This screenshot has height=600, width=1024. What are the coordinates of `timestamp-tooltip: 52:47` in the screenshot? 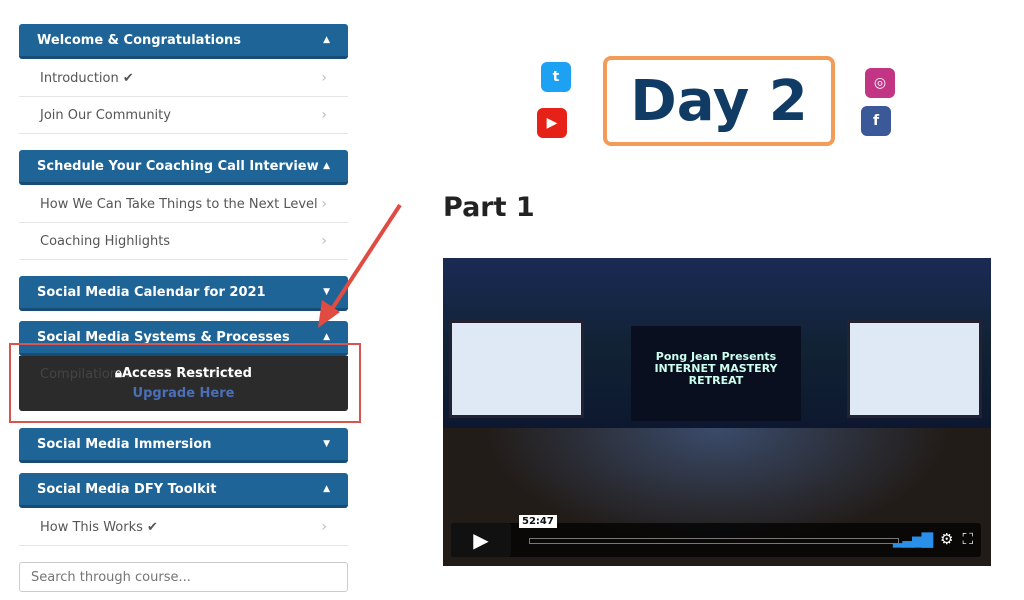 It's located at (538, 521).